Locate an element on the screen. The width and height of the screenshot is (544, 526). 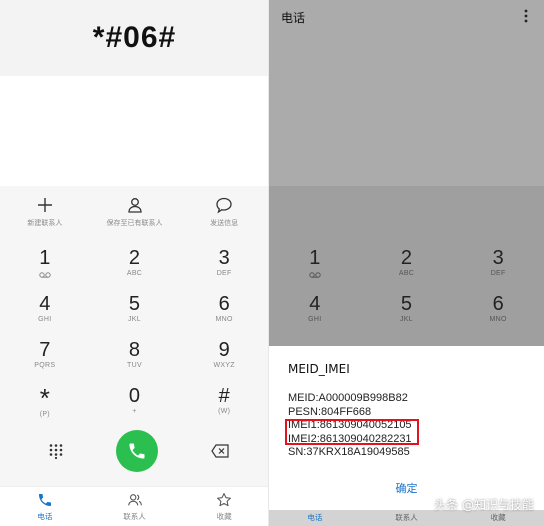
key-9: 9 WXYZ is located at coordinates (224, 359).